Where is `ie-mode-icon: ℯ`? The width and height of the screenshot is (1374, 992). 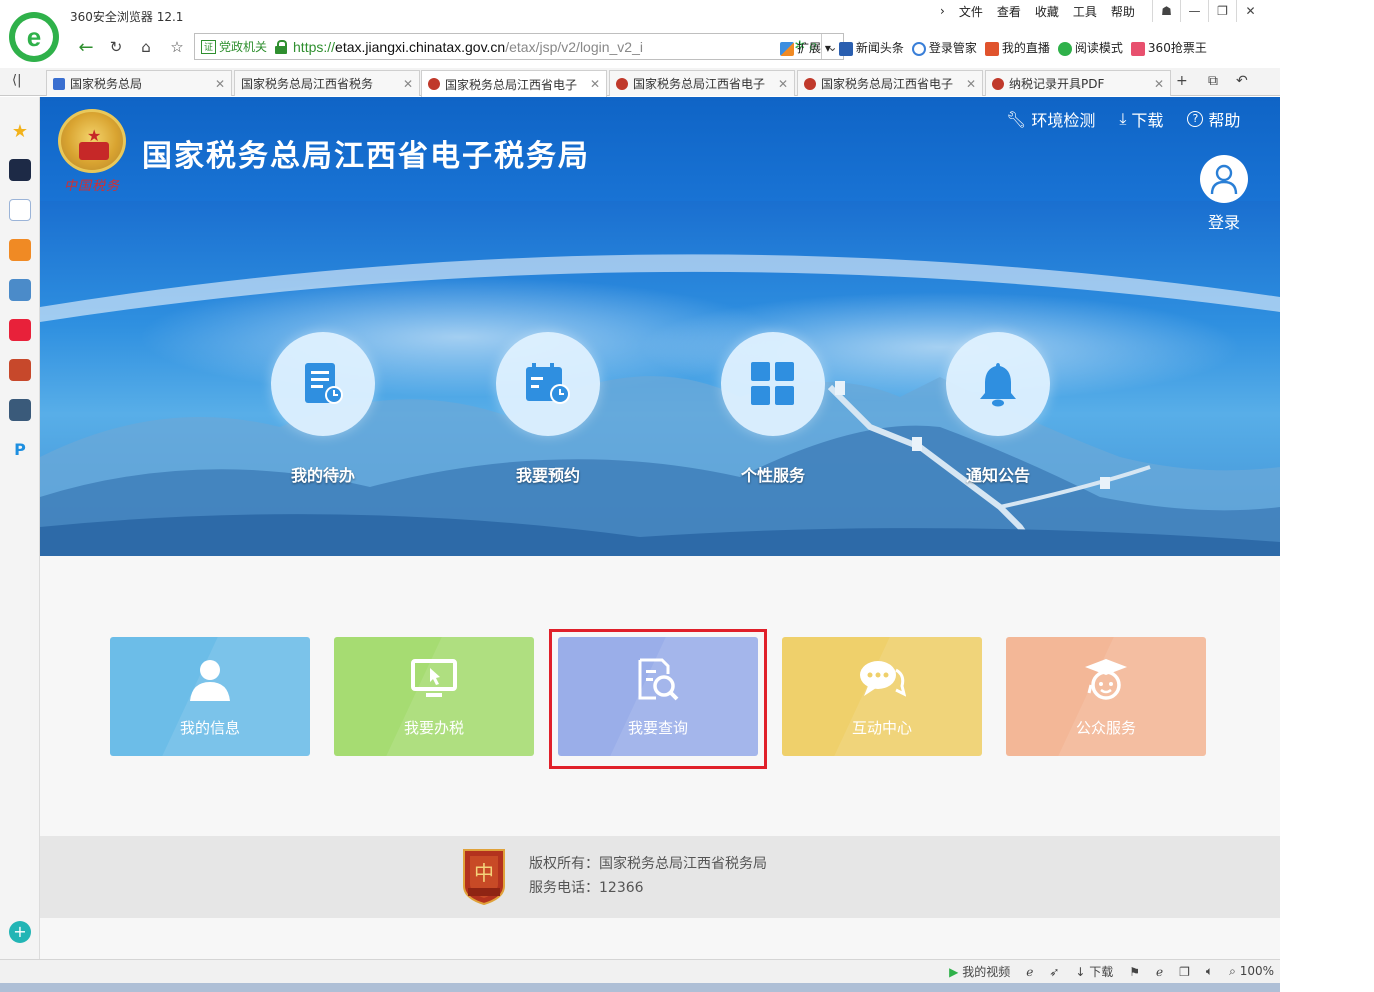
ie-mode-icon: ℯ is located at coordinates (1029, 972).